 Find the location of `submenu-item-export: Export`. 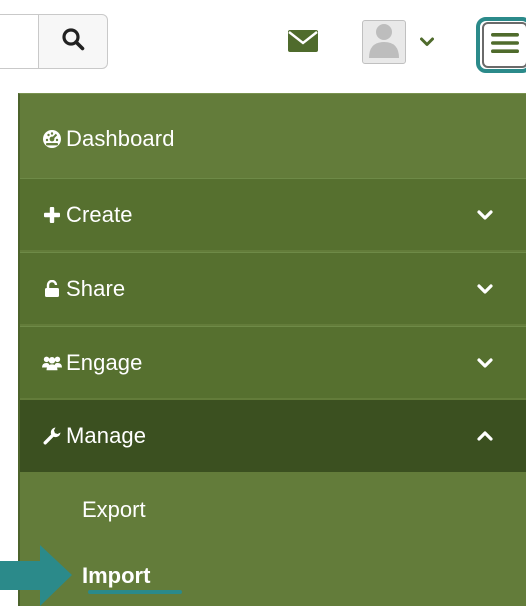

submenu-item-export: Export is located at coordinates (273, 510).